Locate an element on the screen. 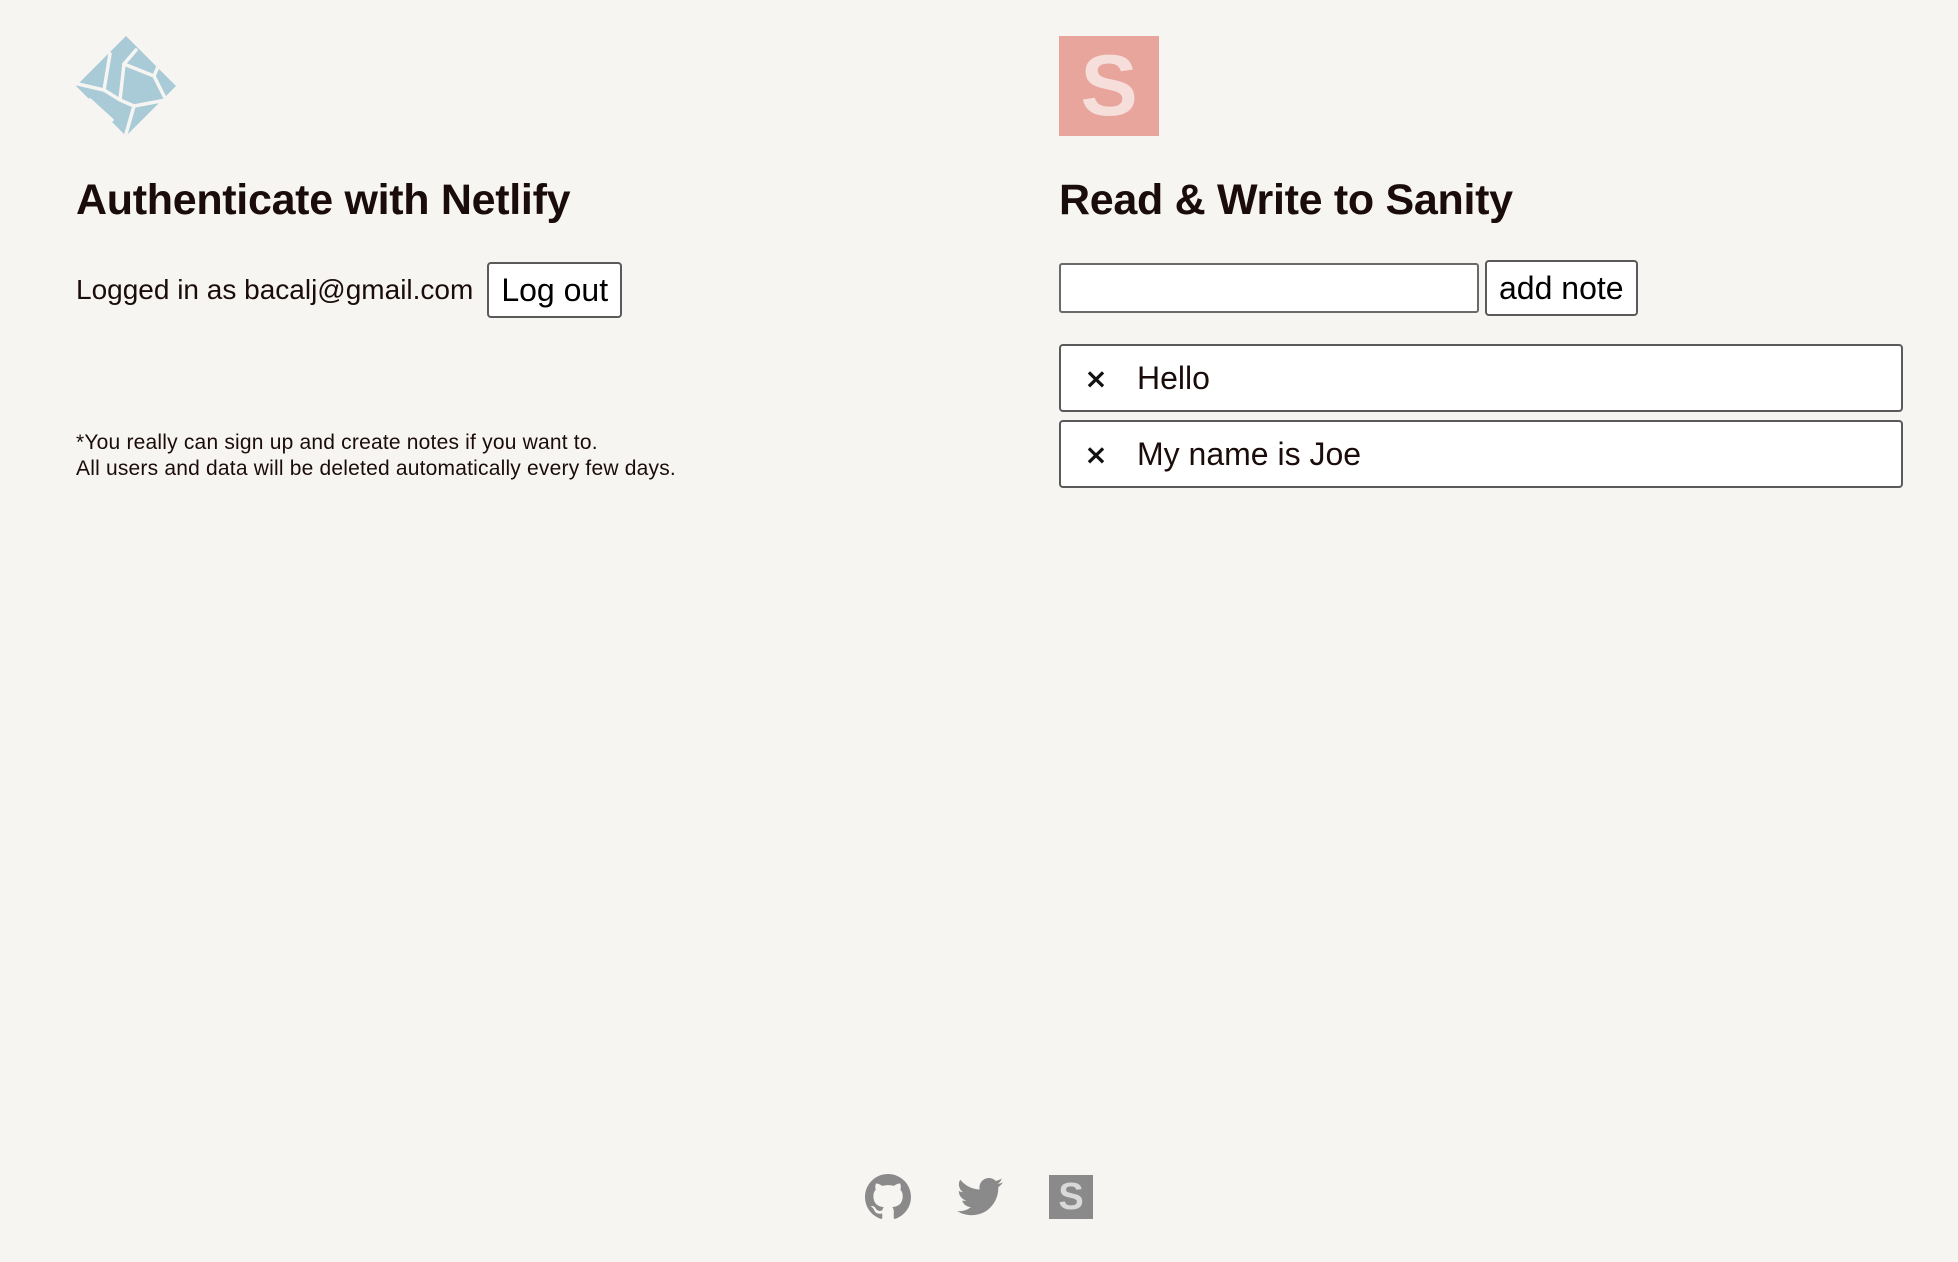 This screenshot has height=1262, width=1958. sanity-icon-letter: S is located at coordinates (1071, 1197).